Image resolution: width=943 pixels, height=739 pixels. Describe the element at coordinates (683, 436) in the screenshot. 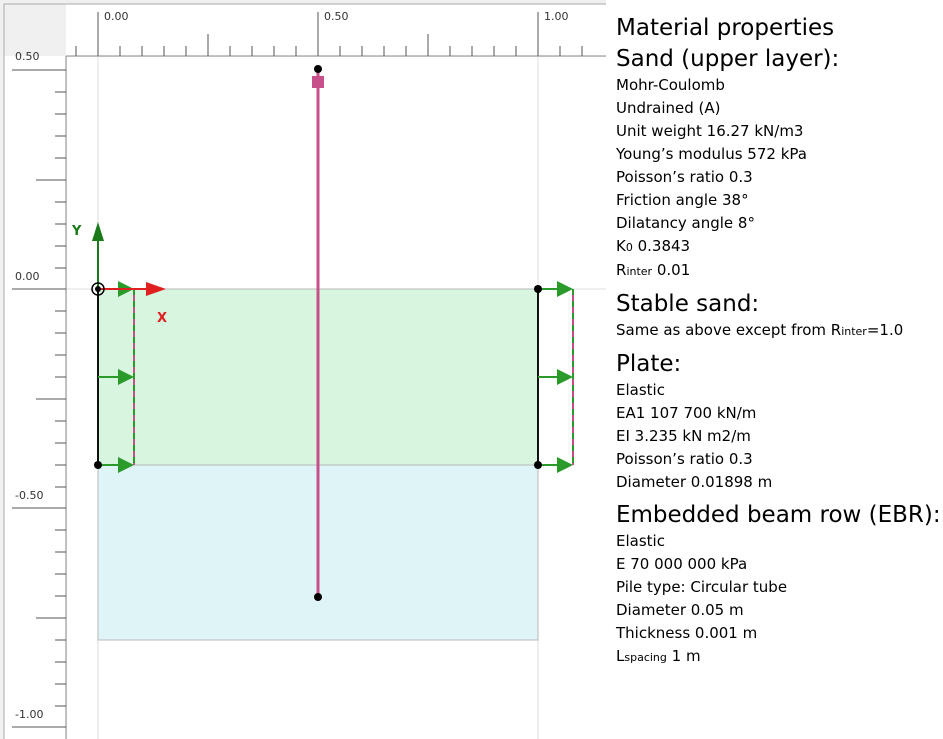

I see `plate-ei: EI 3.235 kN m2/m` at that location.